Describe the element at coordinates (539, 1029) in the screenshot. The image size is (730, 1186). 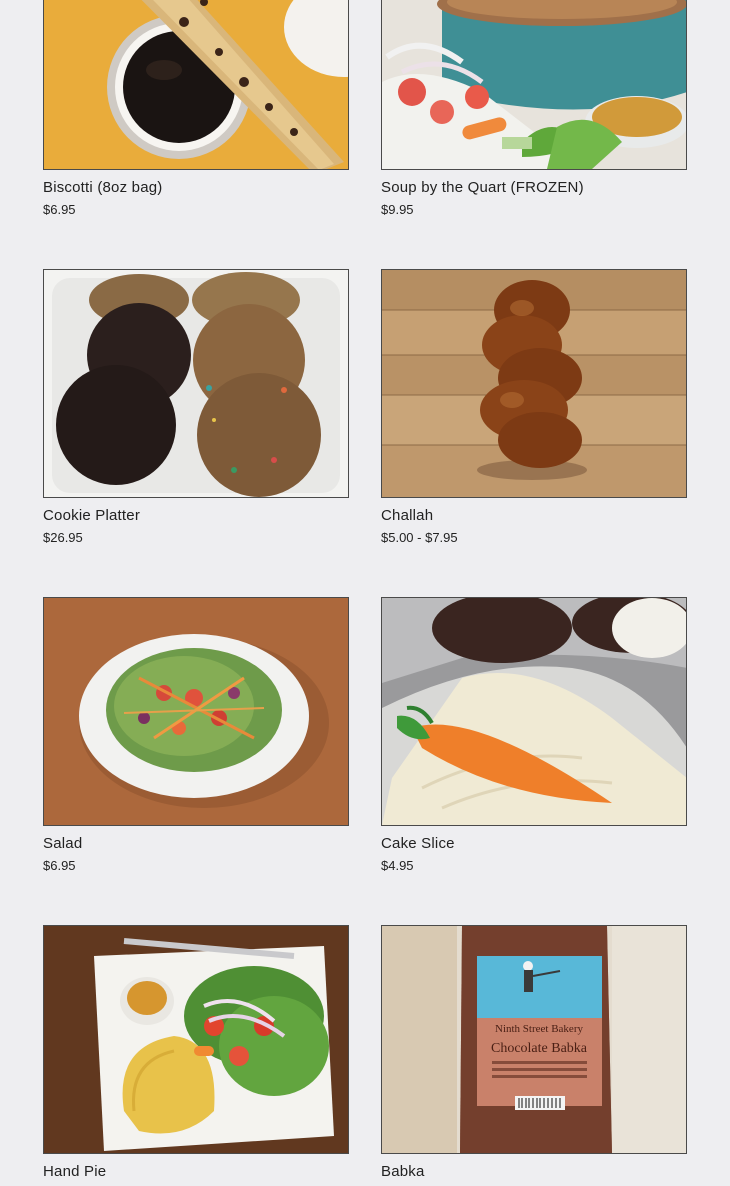
I see `babka-label-brand: Ninth Street Bakery` at that location.